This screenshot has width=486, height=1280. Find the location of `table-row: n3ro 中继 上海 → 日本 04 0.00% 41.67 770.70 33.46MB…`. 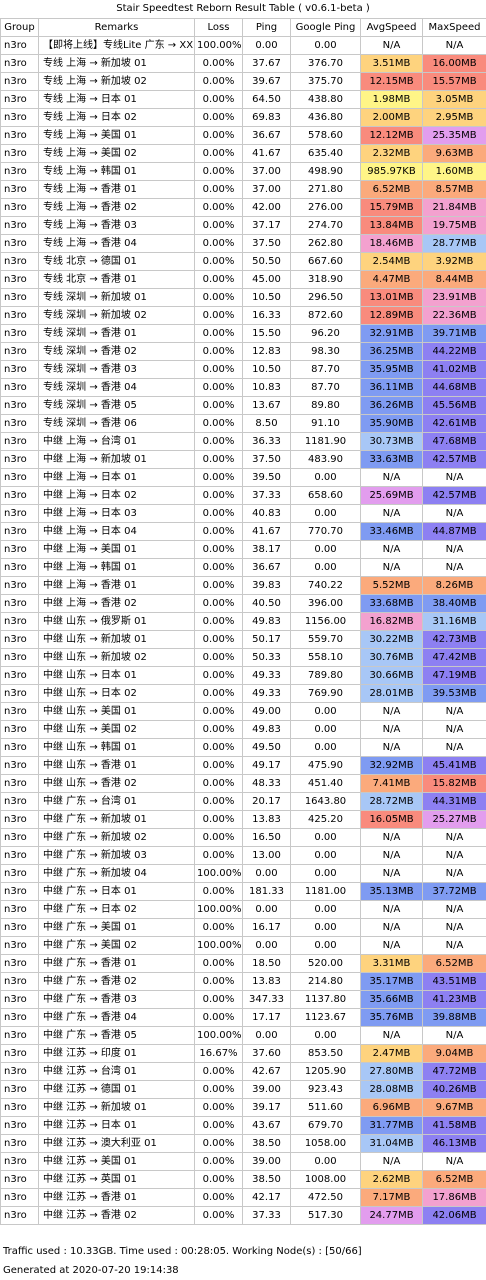

table-row: n3ro 中继 上海 → 日本 04 0.00% 41.67 770.70 33.46MB… is located at coordinates (243, 531).